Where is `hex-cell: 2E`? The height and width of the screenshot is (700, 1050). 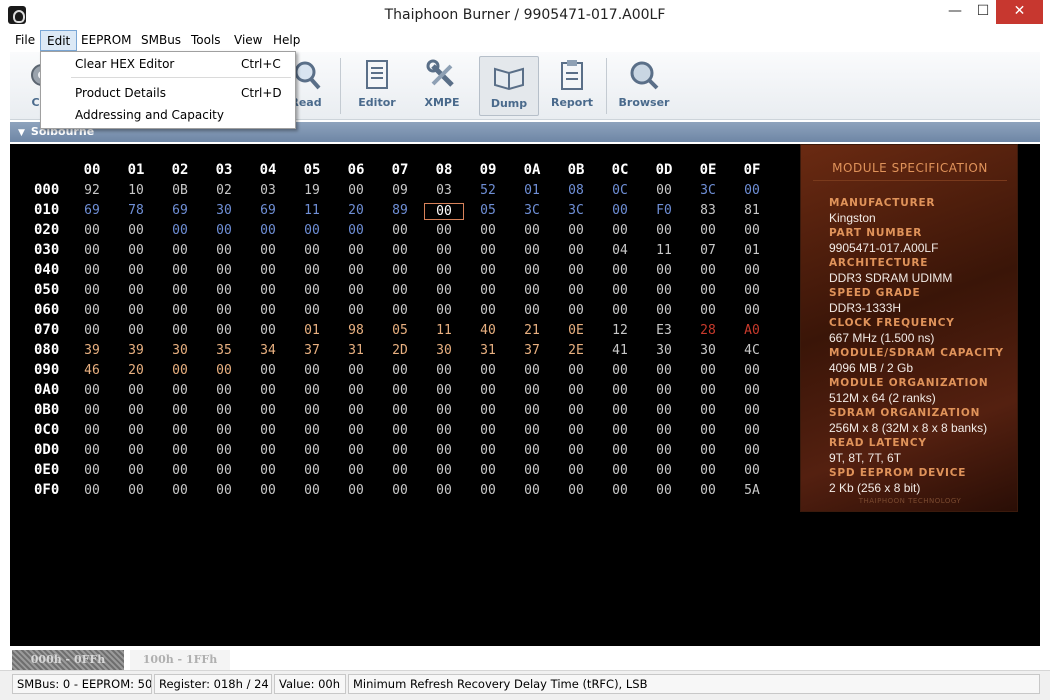
hex-cell: 2E is located at coordinates (576, 350).